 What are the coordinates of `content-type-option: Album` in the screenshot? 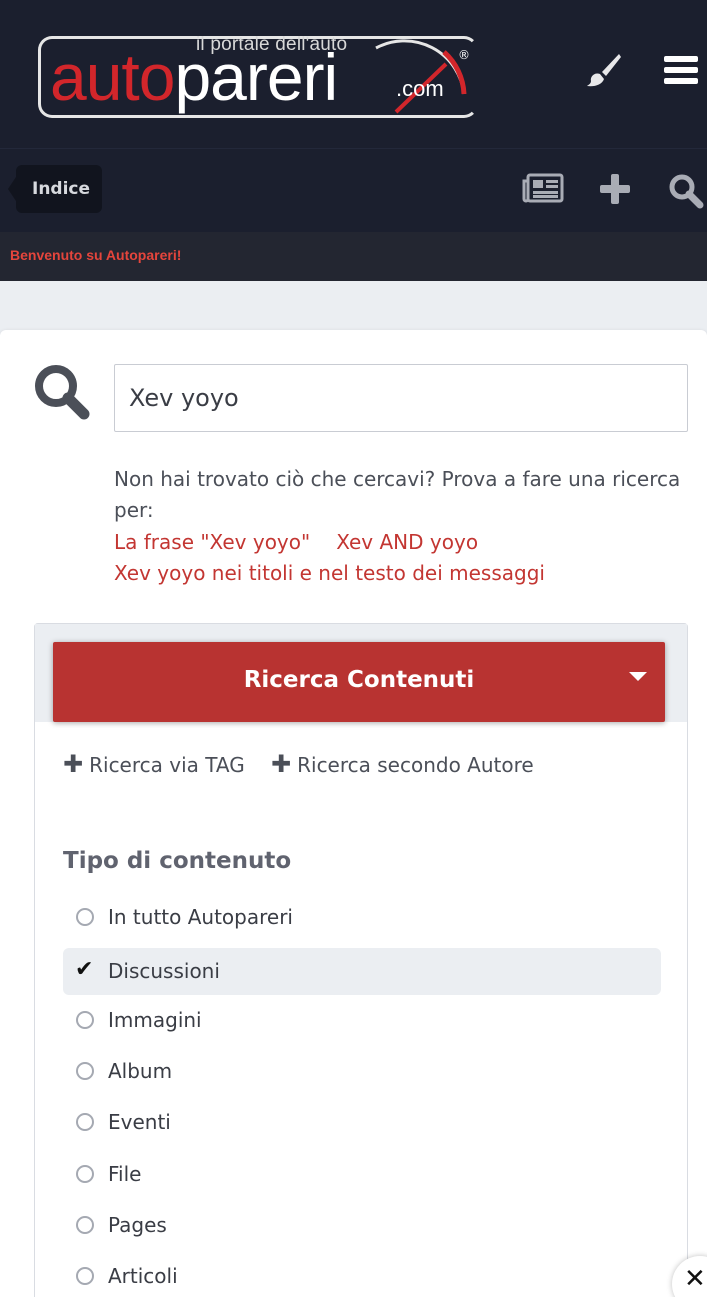 It's located at (362, 1071).